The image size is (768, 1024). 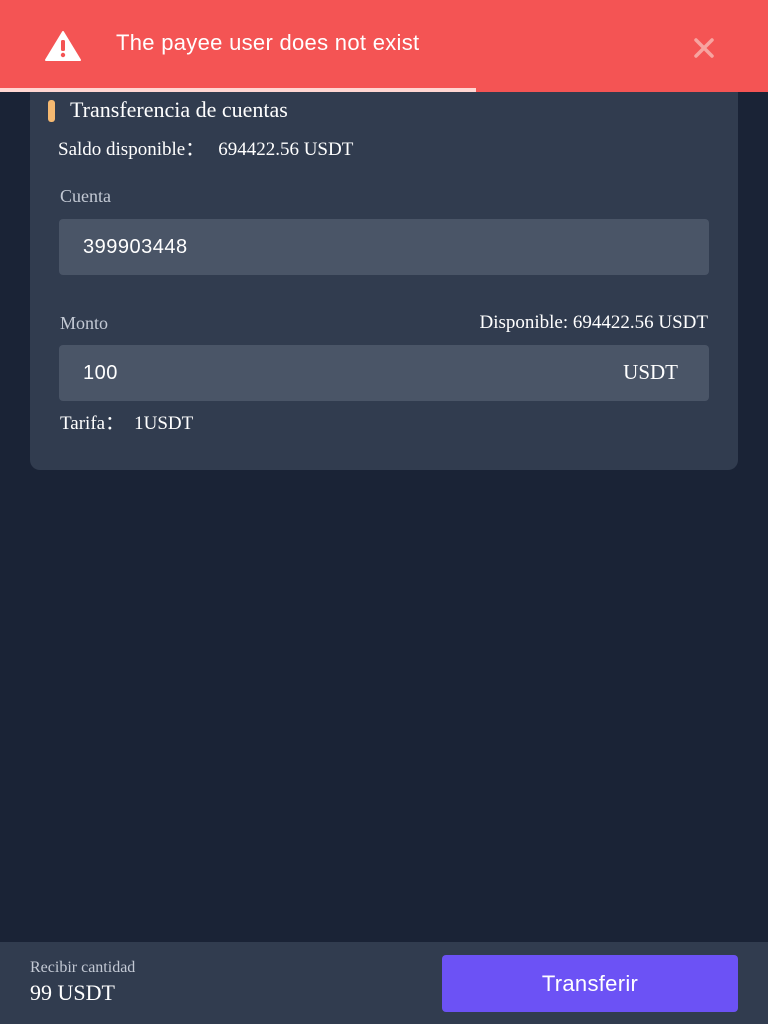 What do you see at coordinates (238, 90) in the screenshot?
I see `toast-progress-bar` at bounding box center [238, 90].